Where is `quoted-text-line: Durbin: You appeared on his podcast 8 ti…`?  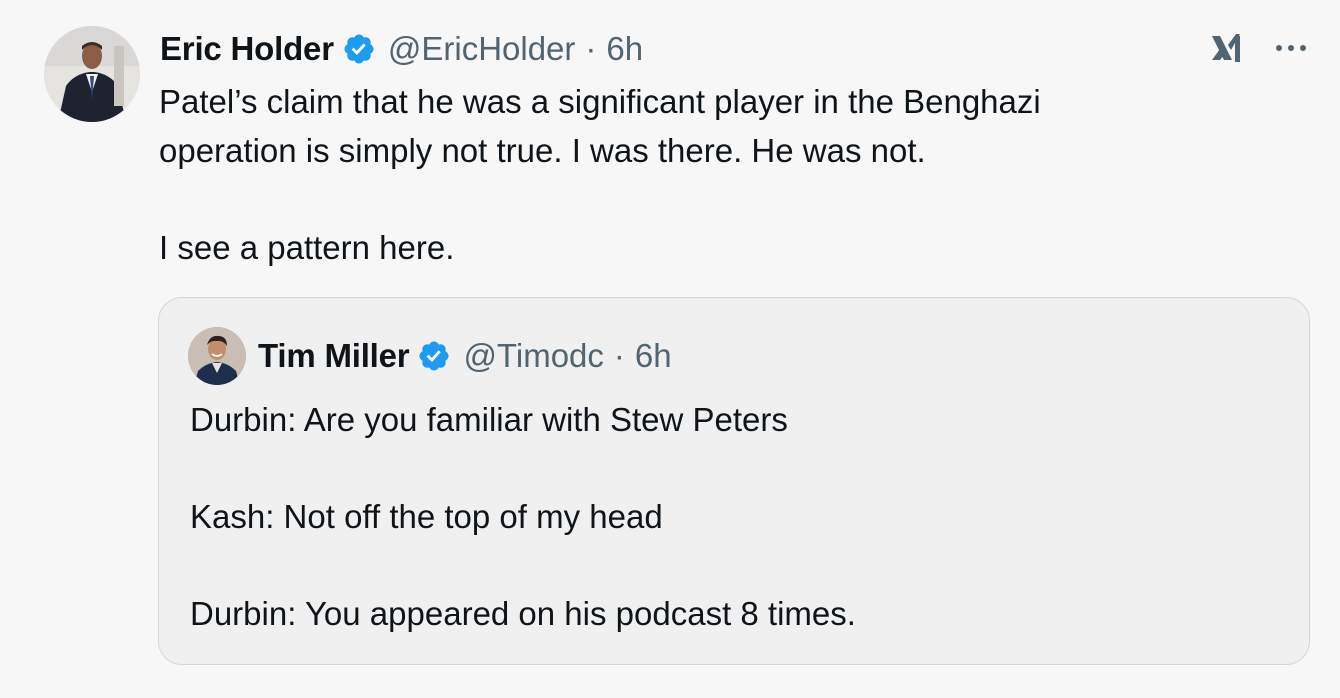
quoted-text-line: Durbin: You appeared on his podcast 8 ti… is located at coordinates (523, 613).